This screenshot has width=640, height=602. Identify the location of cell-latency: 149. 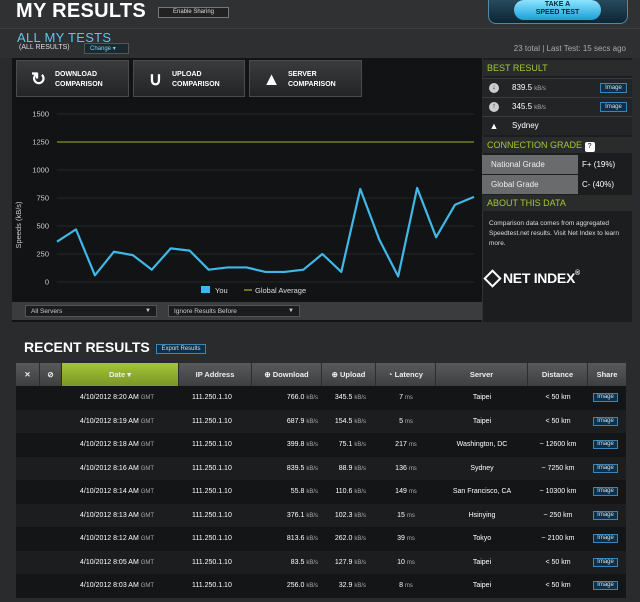
(401, 491).